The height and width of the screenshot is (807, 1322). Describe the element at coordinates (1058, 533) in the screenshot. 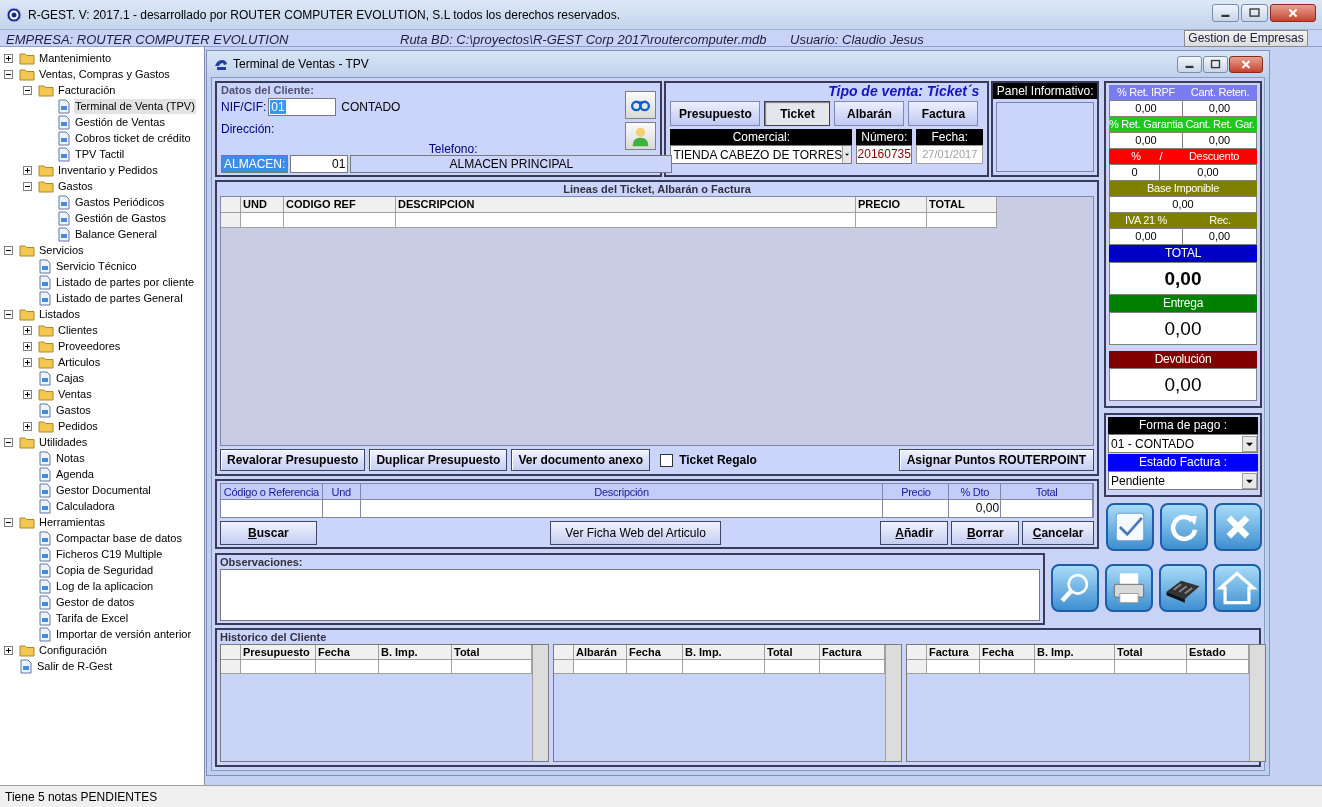

I see `action-button: Cancelar` at that location.